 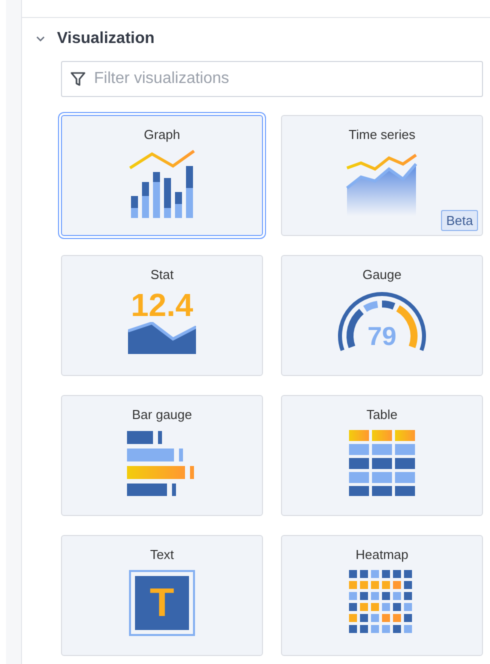 I want to click on horizontal-bars-icon, so click(x=162, y=463).